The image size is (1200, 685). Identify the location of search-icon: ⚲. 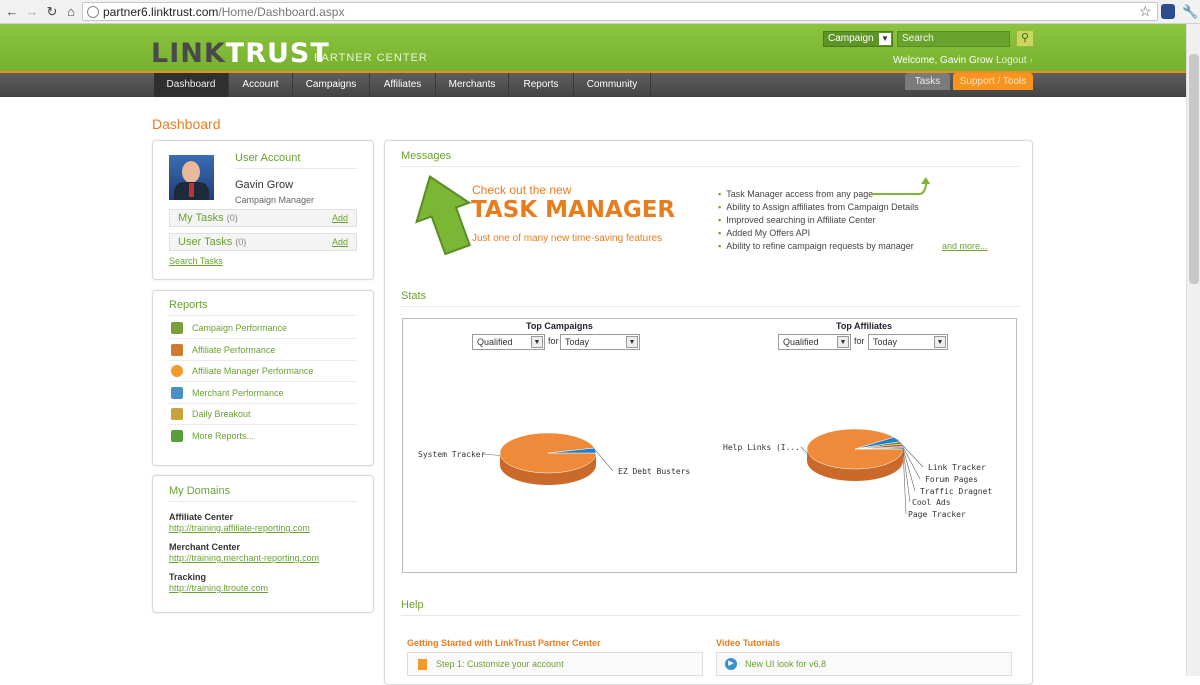
(1025, 38).